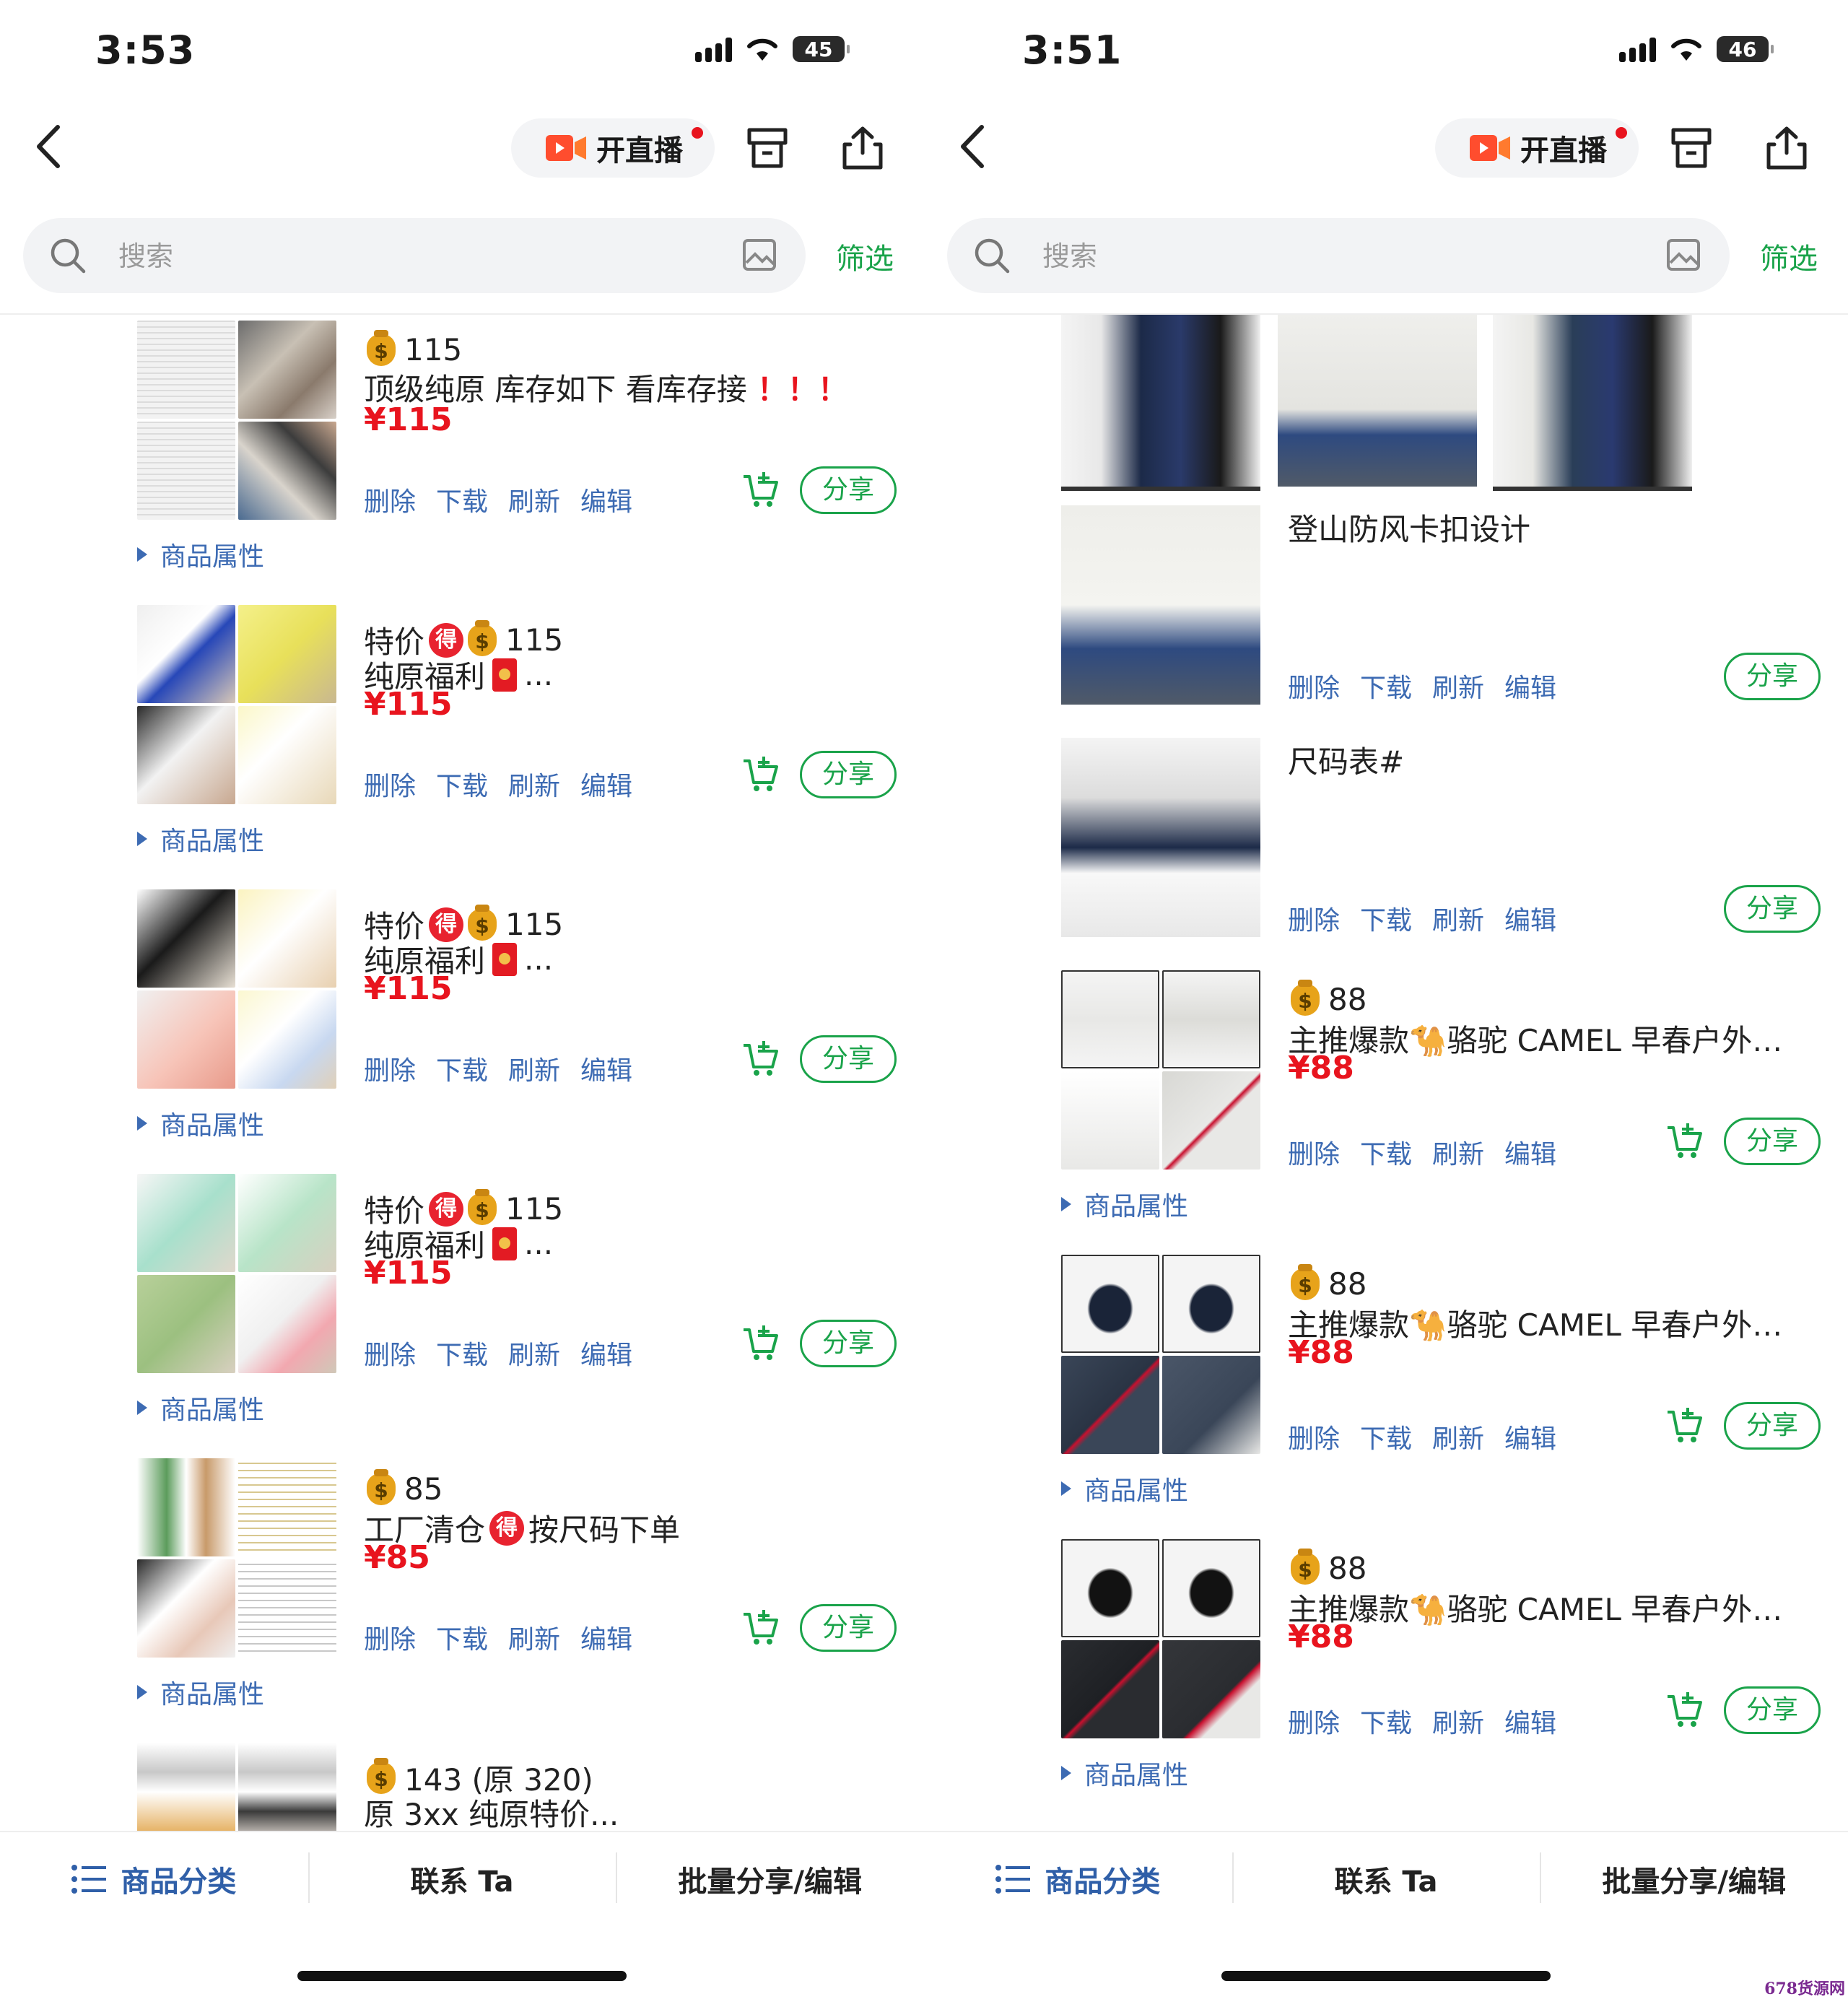 The width and height of the screenshot is (1848, 1999). Describe the element at coordinates (974, 146) in the screenshot. I see `back-icon` at that location.